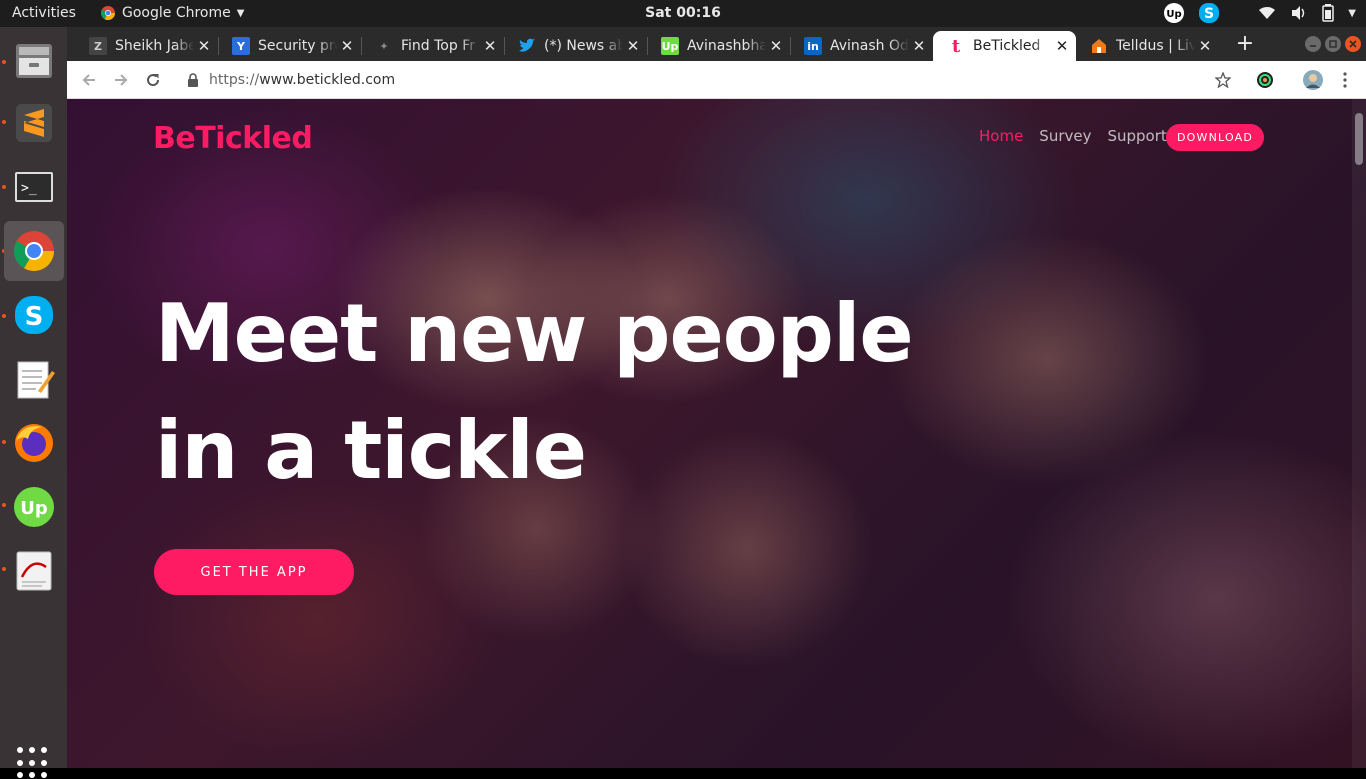 Image resolution: width=1366 pixels, height=779 pixels. I want to click on system-tray: Up S ▼, so click(1260, 13).